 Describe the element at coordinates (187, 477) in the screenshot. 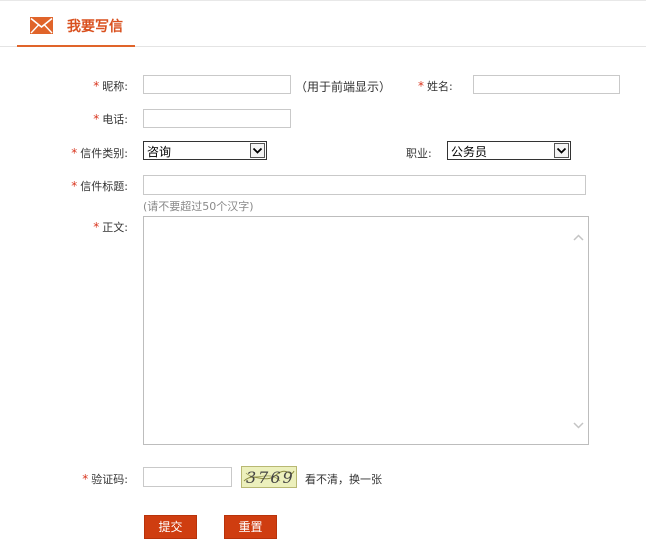

I see `captcha-input` at that location.